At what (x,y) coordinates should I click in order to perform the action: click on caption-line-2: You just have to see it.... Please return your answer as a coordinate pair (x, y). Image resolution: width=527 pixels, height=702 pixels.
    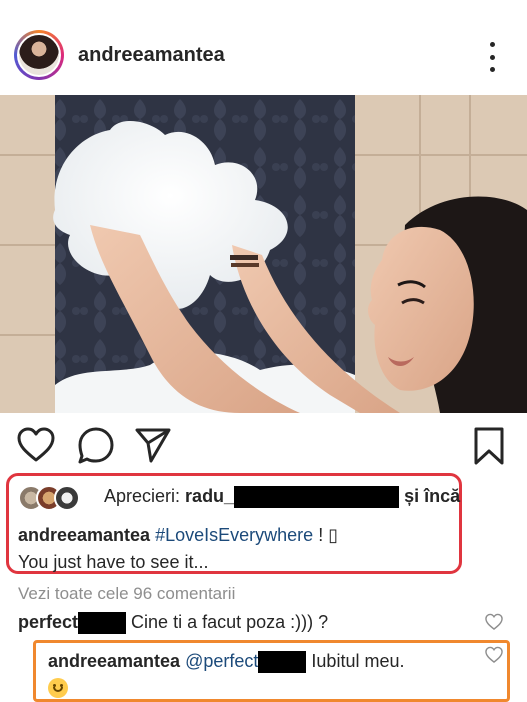
    Looking at the image, I should click on (113, 562).